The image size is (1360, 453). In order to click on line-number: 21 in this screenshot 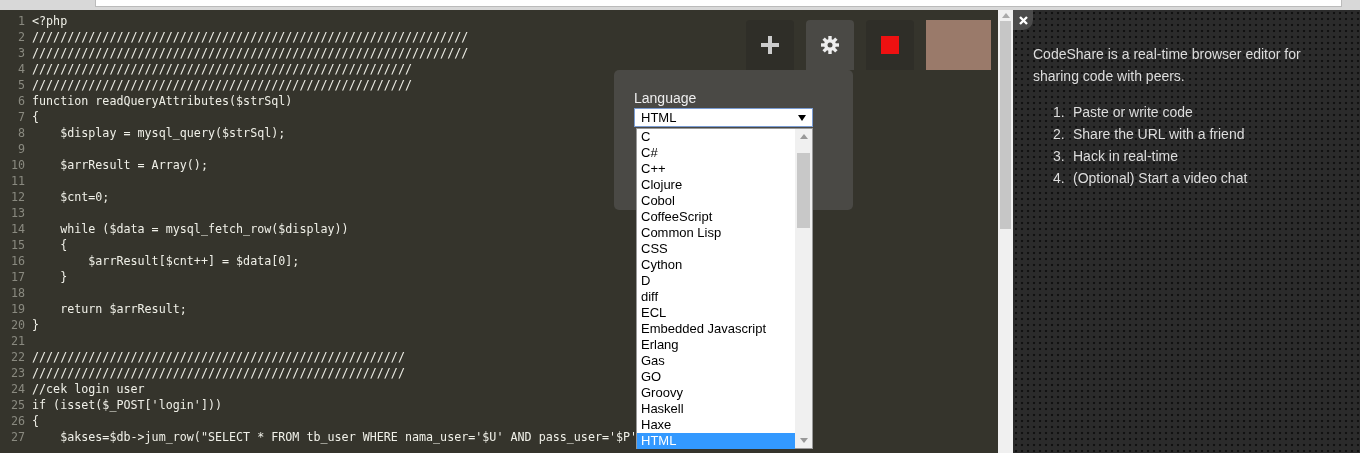, I will do `click(17, 341)`.